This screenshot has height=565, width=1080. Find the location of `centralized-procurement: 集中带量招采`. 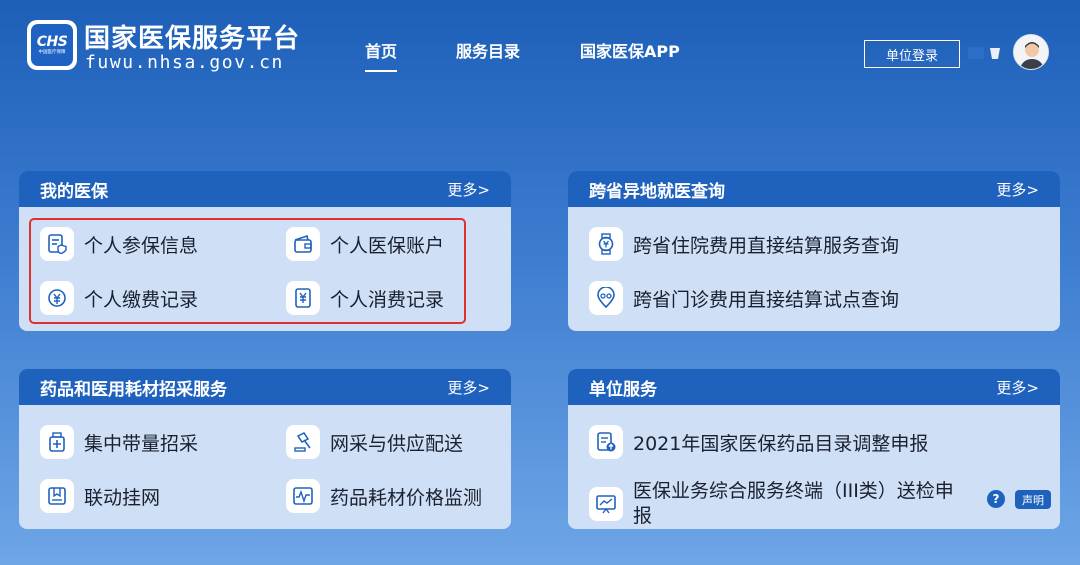

centralized-procurement: 集中带量招采 is located at coordinates (119, 442).